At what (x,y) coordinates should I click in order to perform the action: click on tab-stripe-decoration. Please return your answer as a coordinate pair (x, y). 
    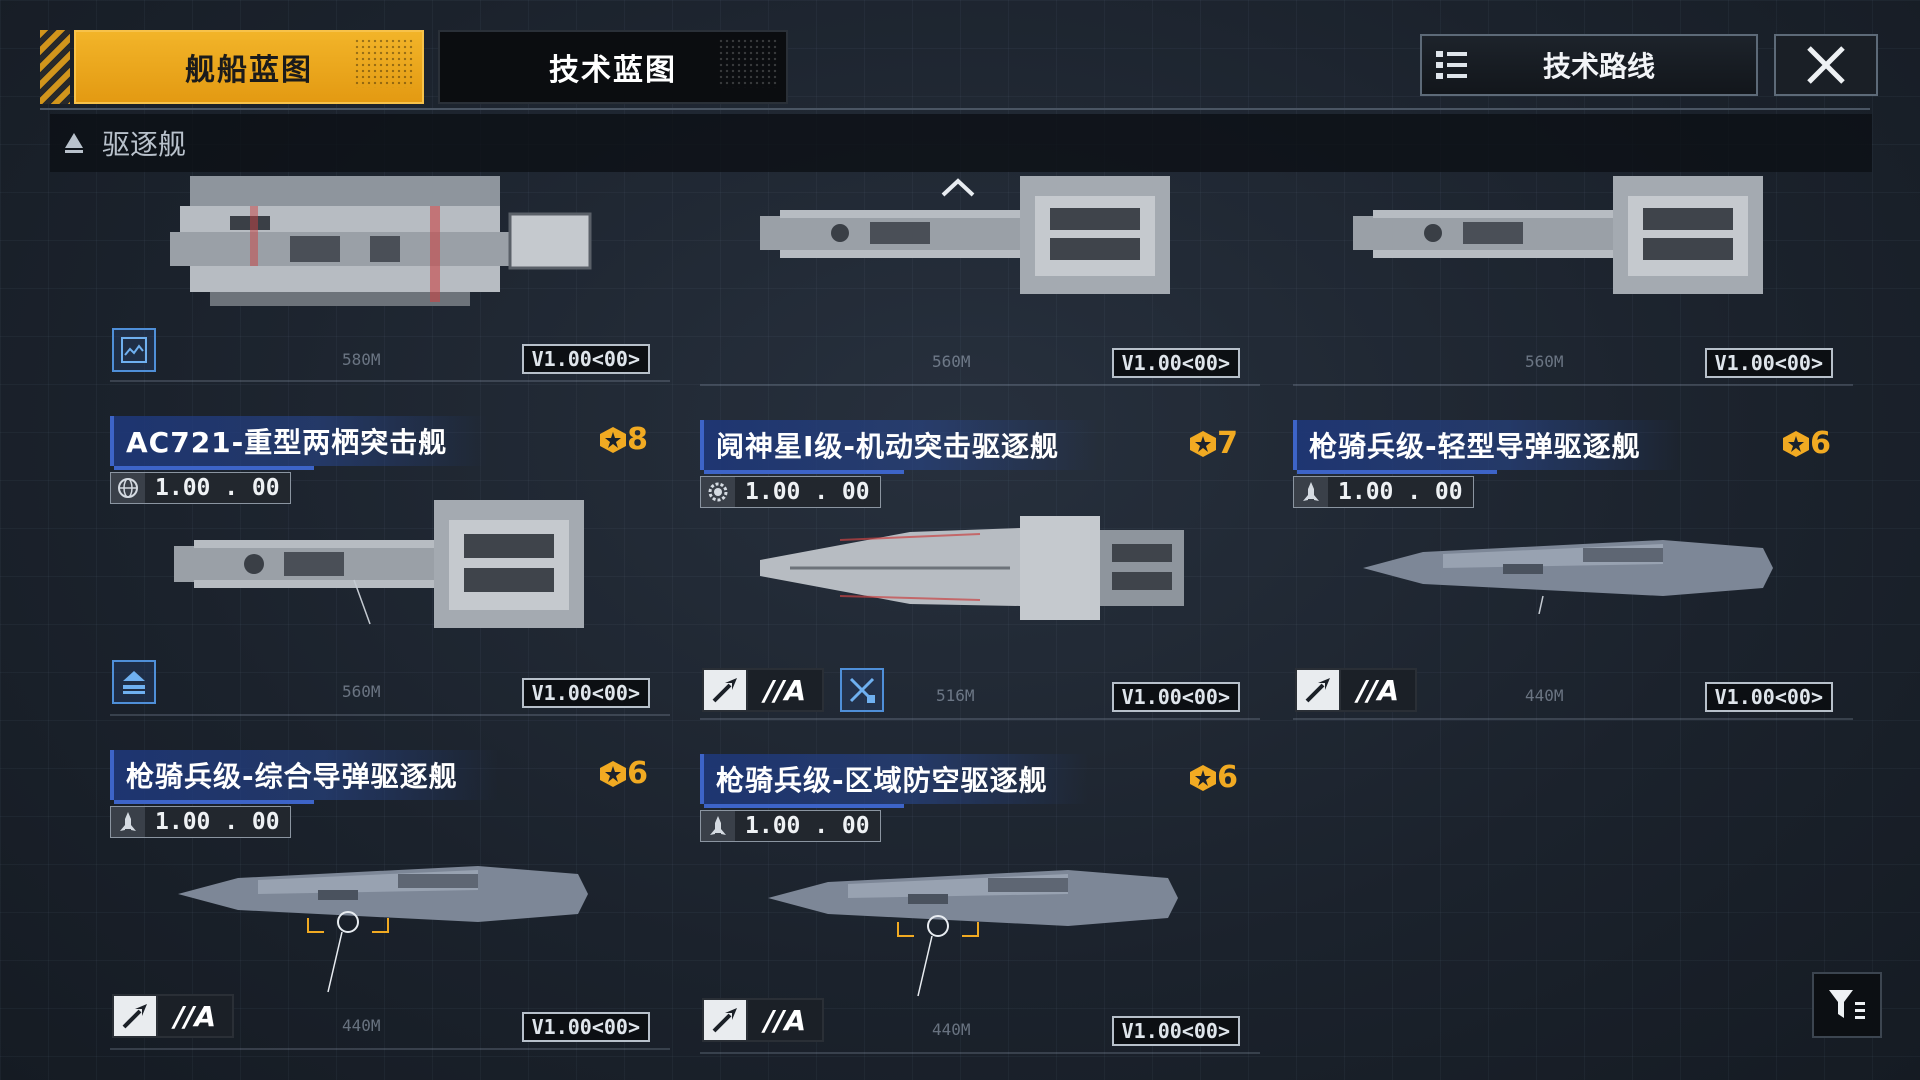
    Looking at the image, I should click on (55, 67).